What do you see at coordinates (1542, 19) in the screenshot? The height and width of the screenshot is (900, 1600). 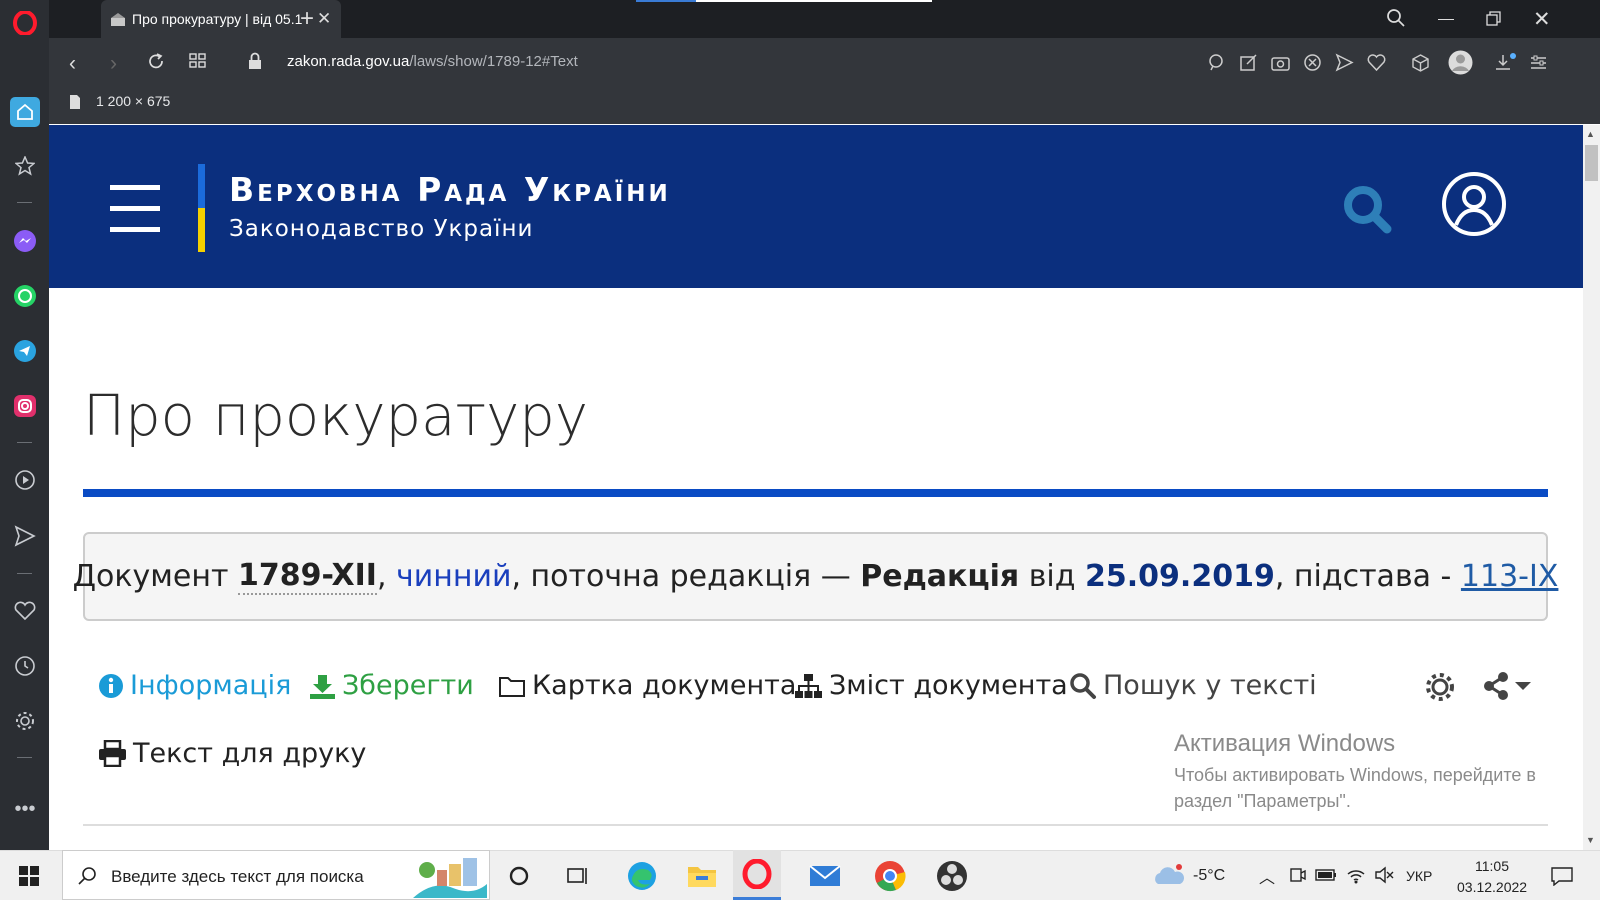 I see `close-window-icon: ✕` at bounding box center [1542, 19].